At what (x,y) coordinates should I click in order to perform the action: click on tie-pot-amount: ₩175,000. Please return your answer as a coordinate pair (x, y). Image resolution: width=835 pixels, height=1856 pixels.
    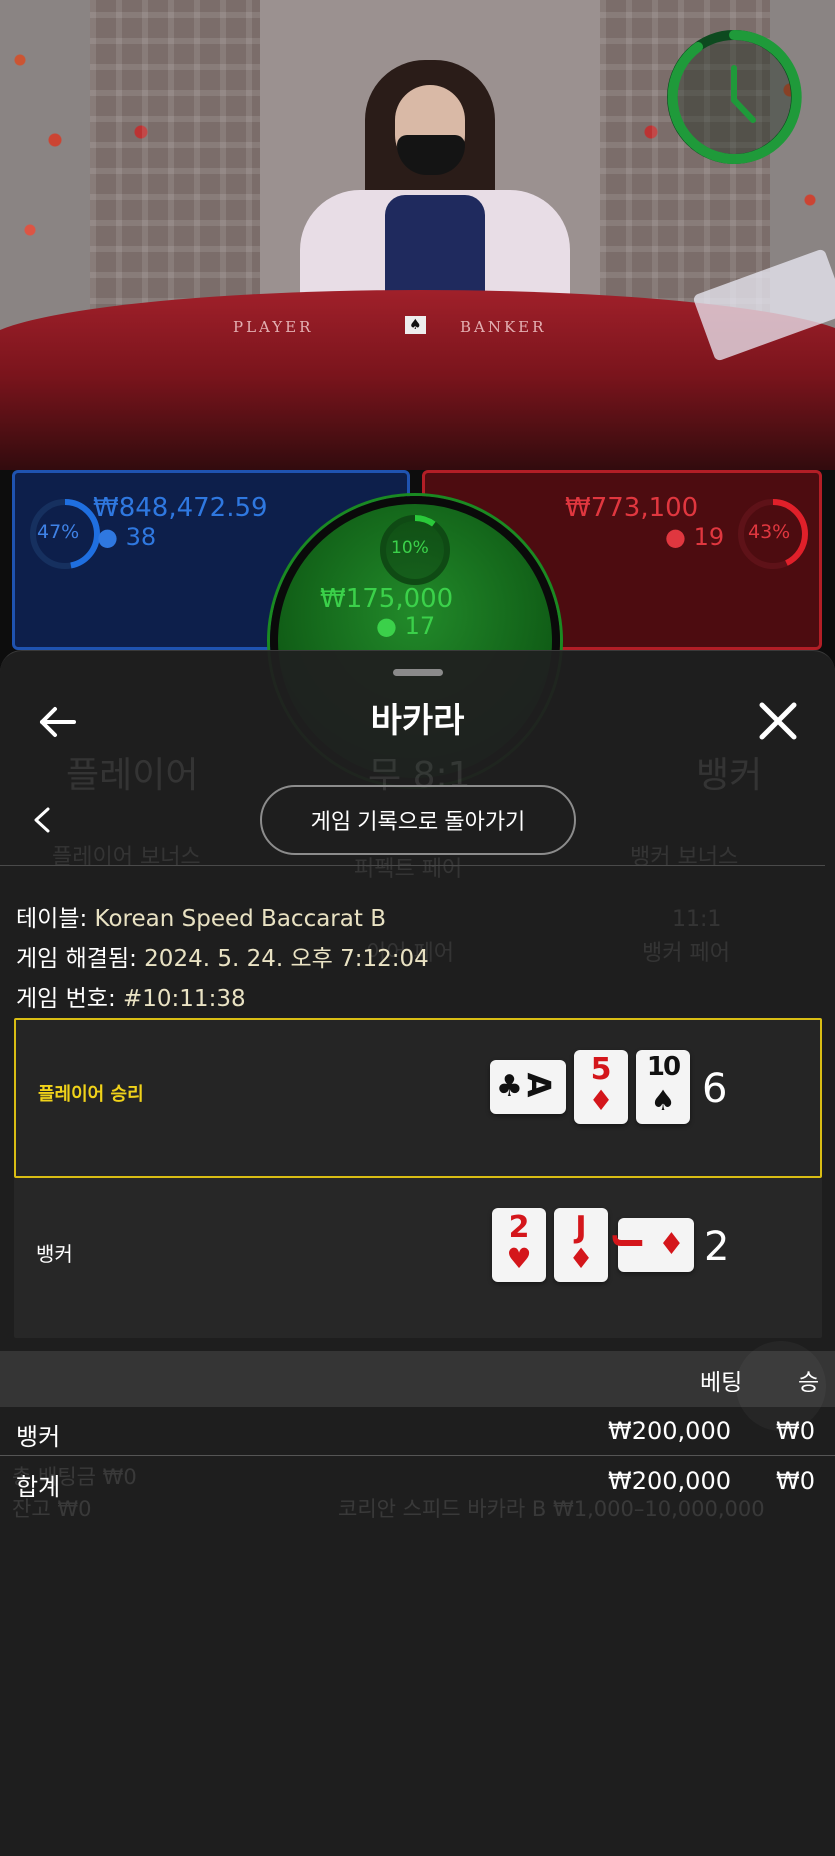
    Looking at the image, I should click on (387, 599).